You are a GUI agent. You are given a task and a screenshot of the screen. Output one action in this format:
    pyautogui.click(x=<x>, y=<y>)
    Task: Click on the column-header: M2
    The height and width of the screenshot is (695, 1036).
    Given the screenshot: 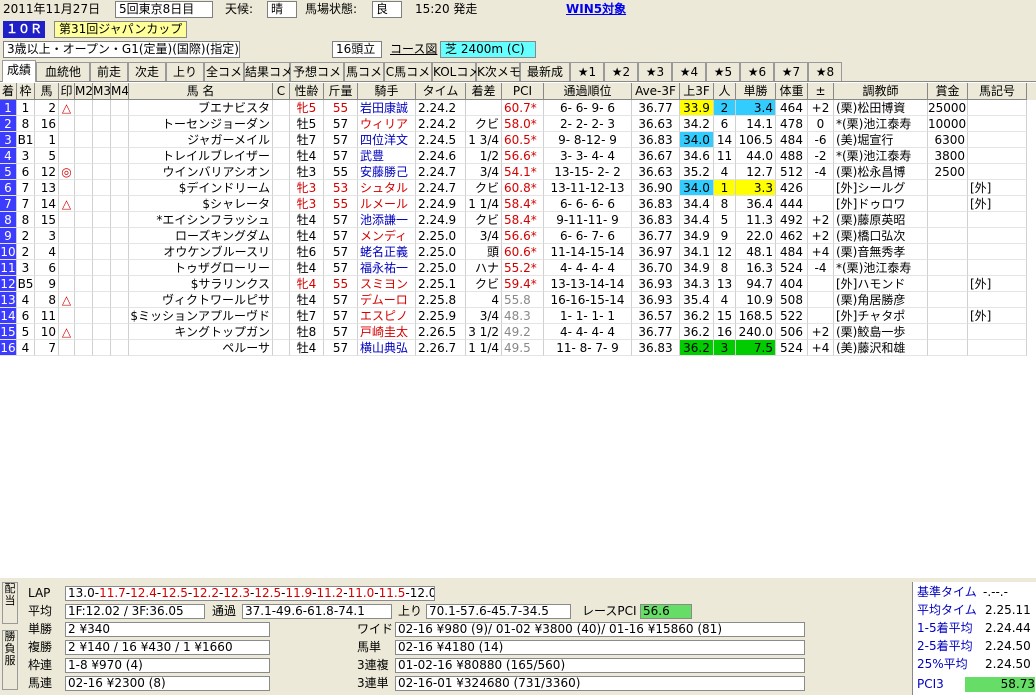 What is the action you would take?
    pyautogui.click(x=84, y=91)
    